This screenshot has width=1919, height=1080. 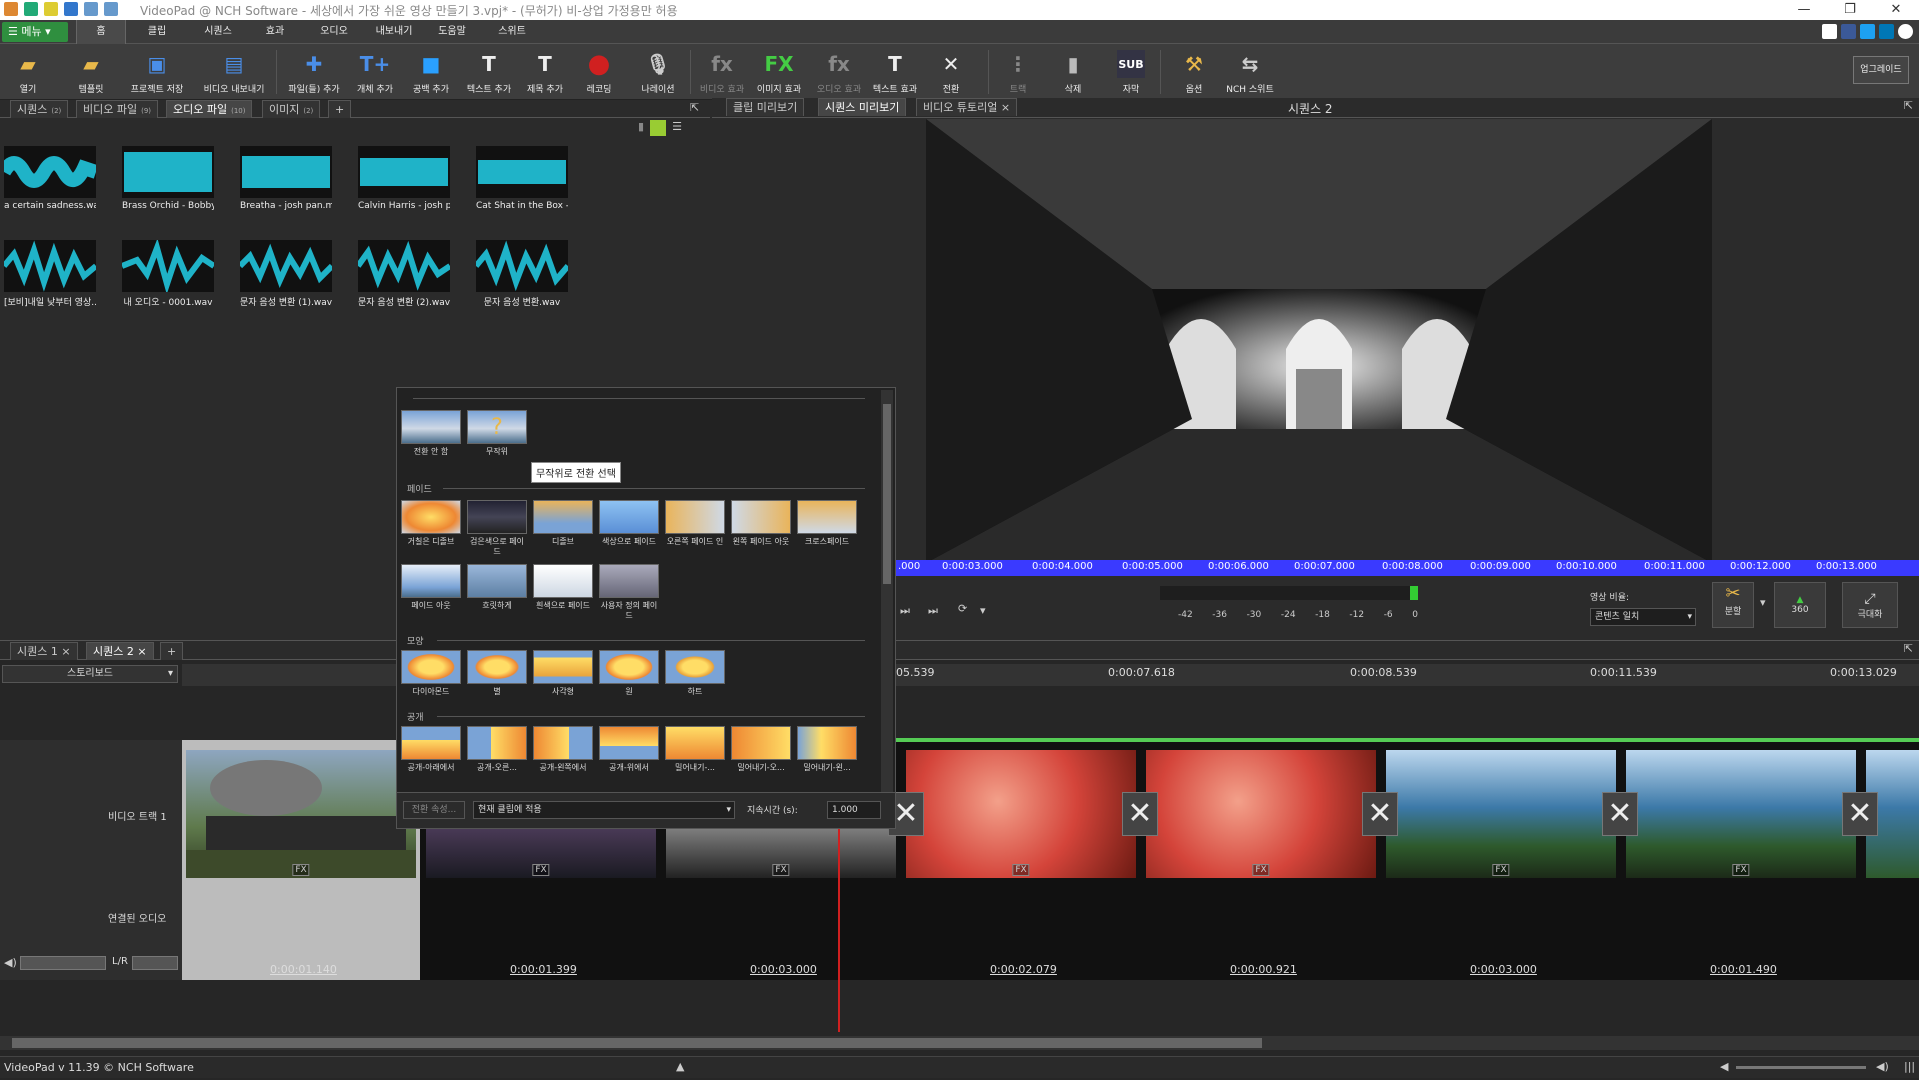 What do you see at coordinates (1881, 70) in the screenshot?
I see `upgrade-button: 업그레이드` at bounding box center [1881, 70].